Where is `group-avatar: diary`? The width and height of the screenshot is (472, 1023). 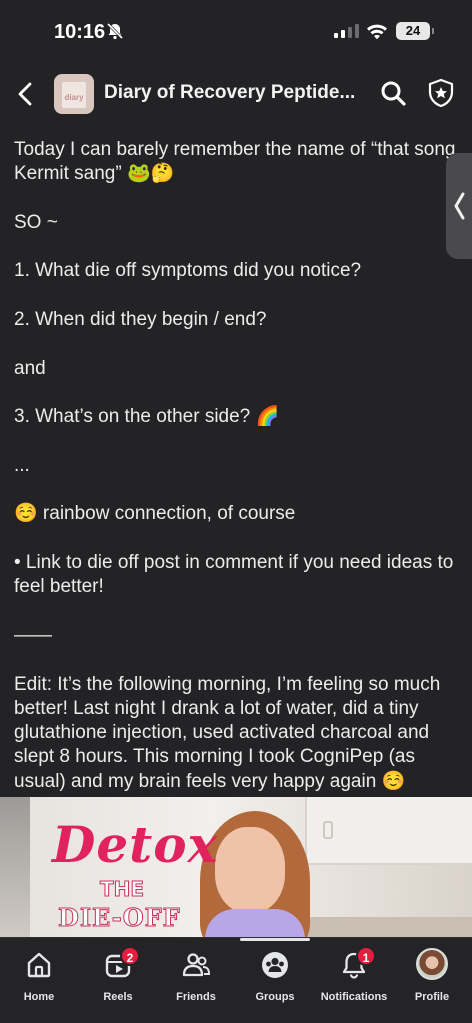 group-avatar: diary is located at coordinates (74, 94).